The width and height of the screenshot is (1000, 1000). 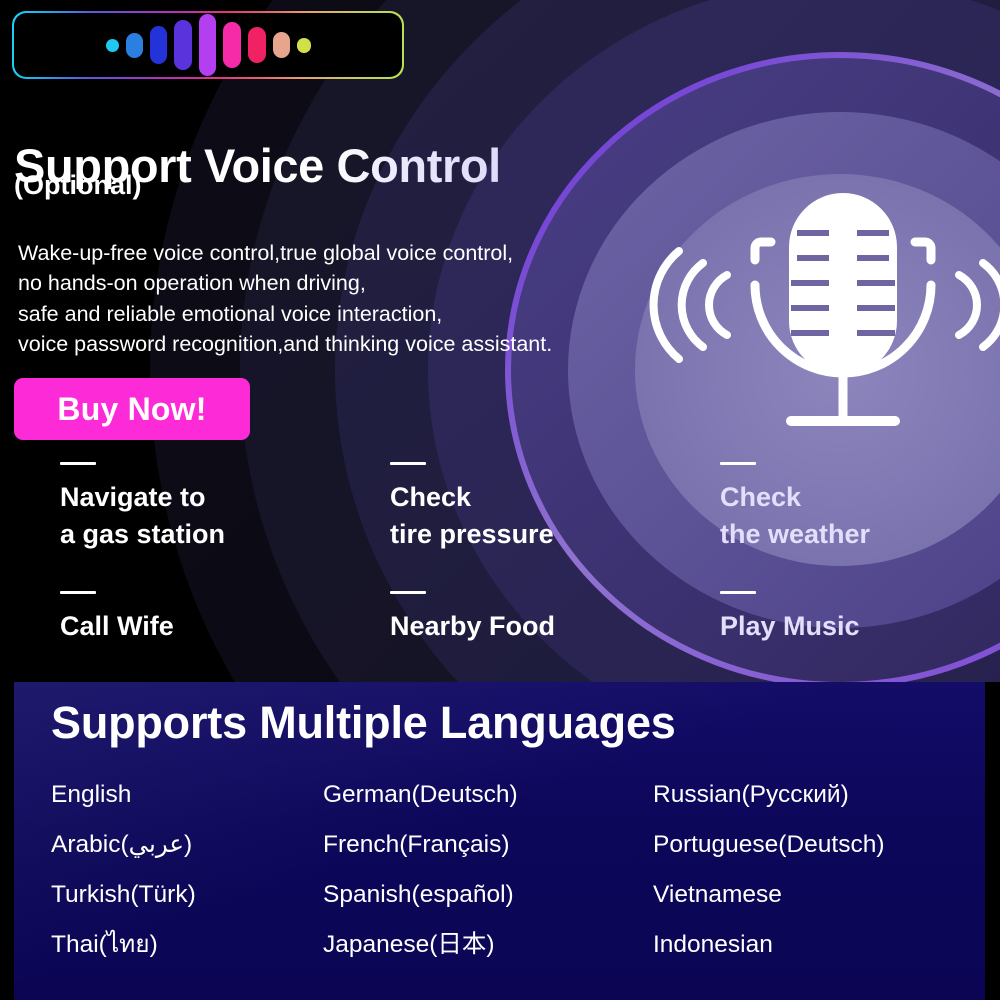 What do you see at coordinates (790, 626) in the screenshot?
I see `command-label: Play Music` at bounding box center [790, 626].